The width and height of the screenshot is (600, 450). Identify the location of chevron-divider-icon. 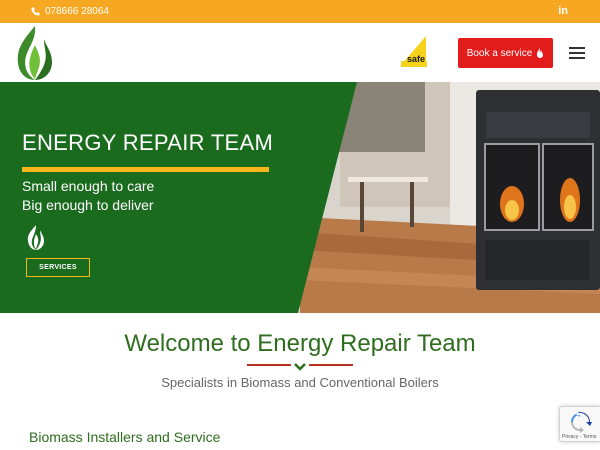
(300, 367).